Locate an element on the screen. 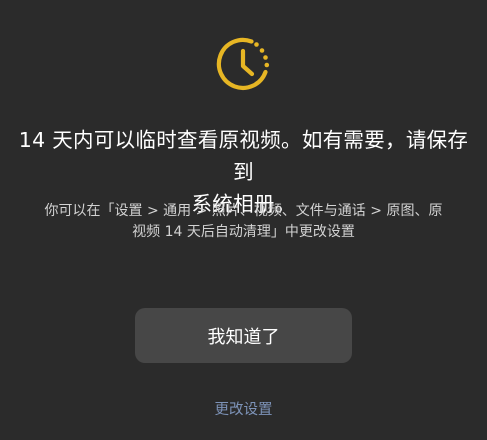 Image resolution: width=487 pixels, height=440 pixels. change-settings-link: 更改设置 is located at coordinates (243, 408).